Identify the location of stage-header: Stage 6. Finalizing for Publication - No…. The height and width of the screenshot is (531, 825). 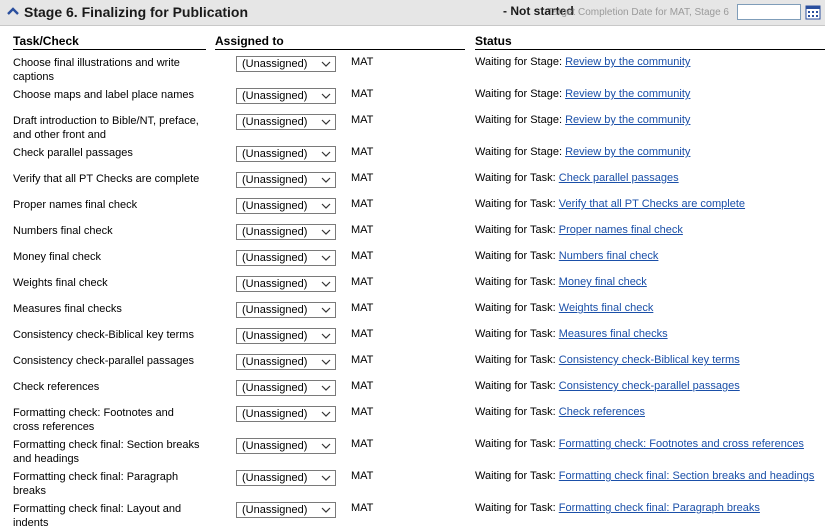
(412, 13).